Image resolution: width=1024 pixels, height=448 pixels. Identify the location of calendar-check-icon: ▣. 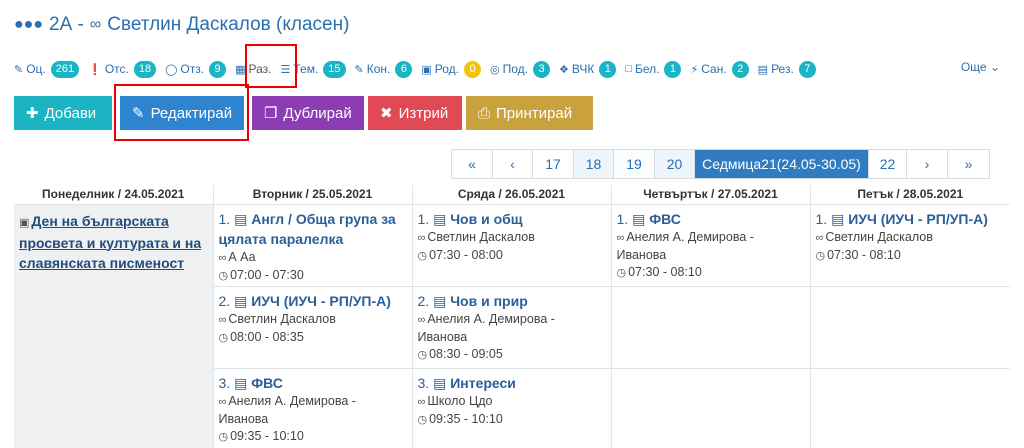
(426, 69).